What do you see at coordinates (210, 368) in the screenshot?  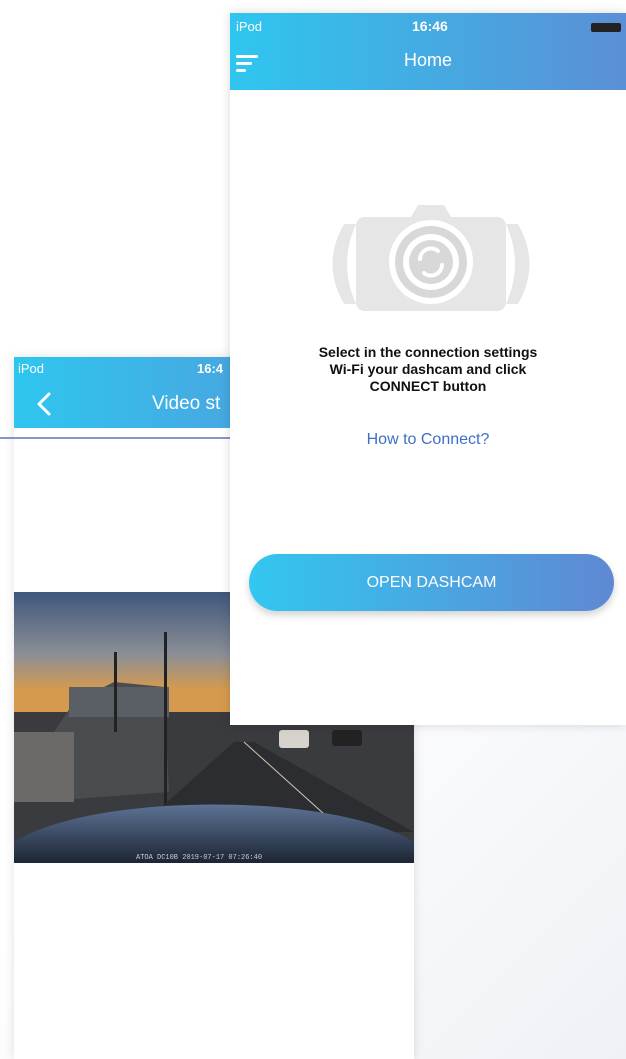 I see `clock-label: 16:4` at bounding box center [210, 368].